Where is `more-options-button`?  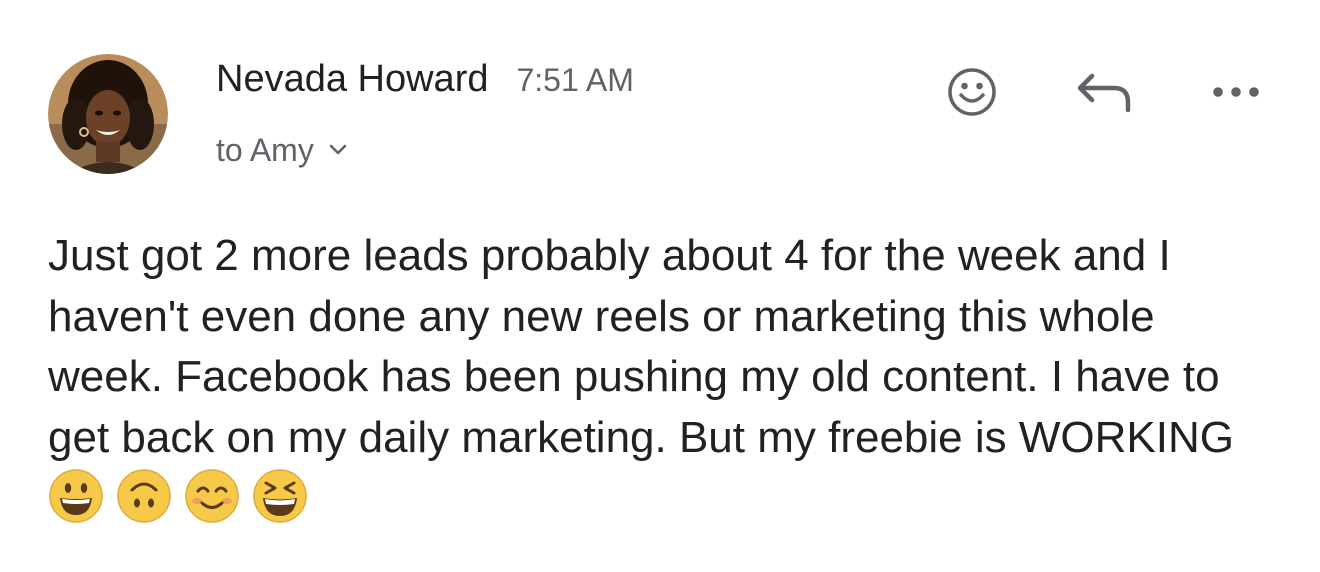
more-options-button is located at coordinates (1236, 92).